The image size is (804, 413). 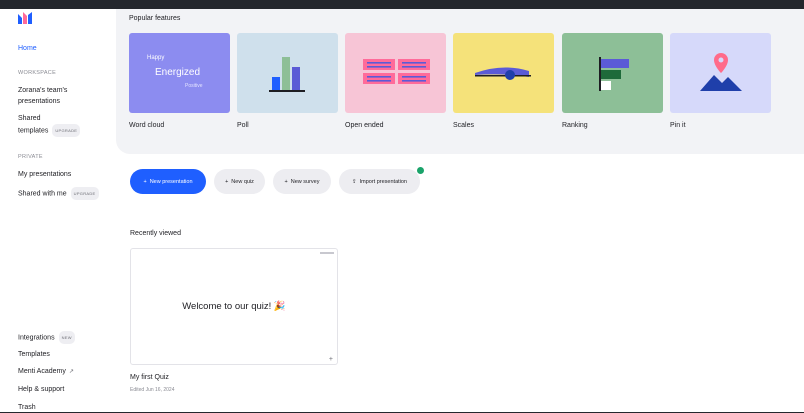 I want to click on feature-card-open-ended, so click(x=395, y=73).